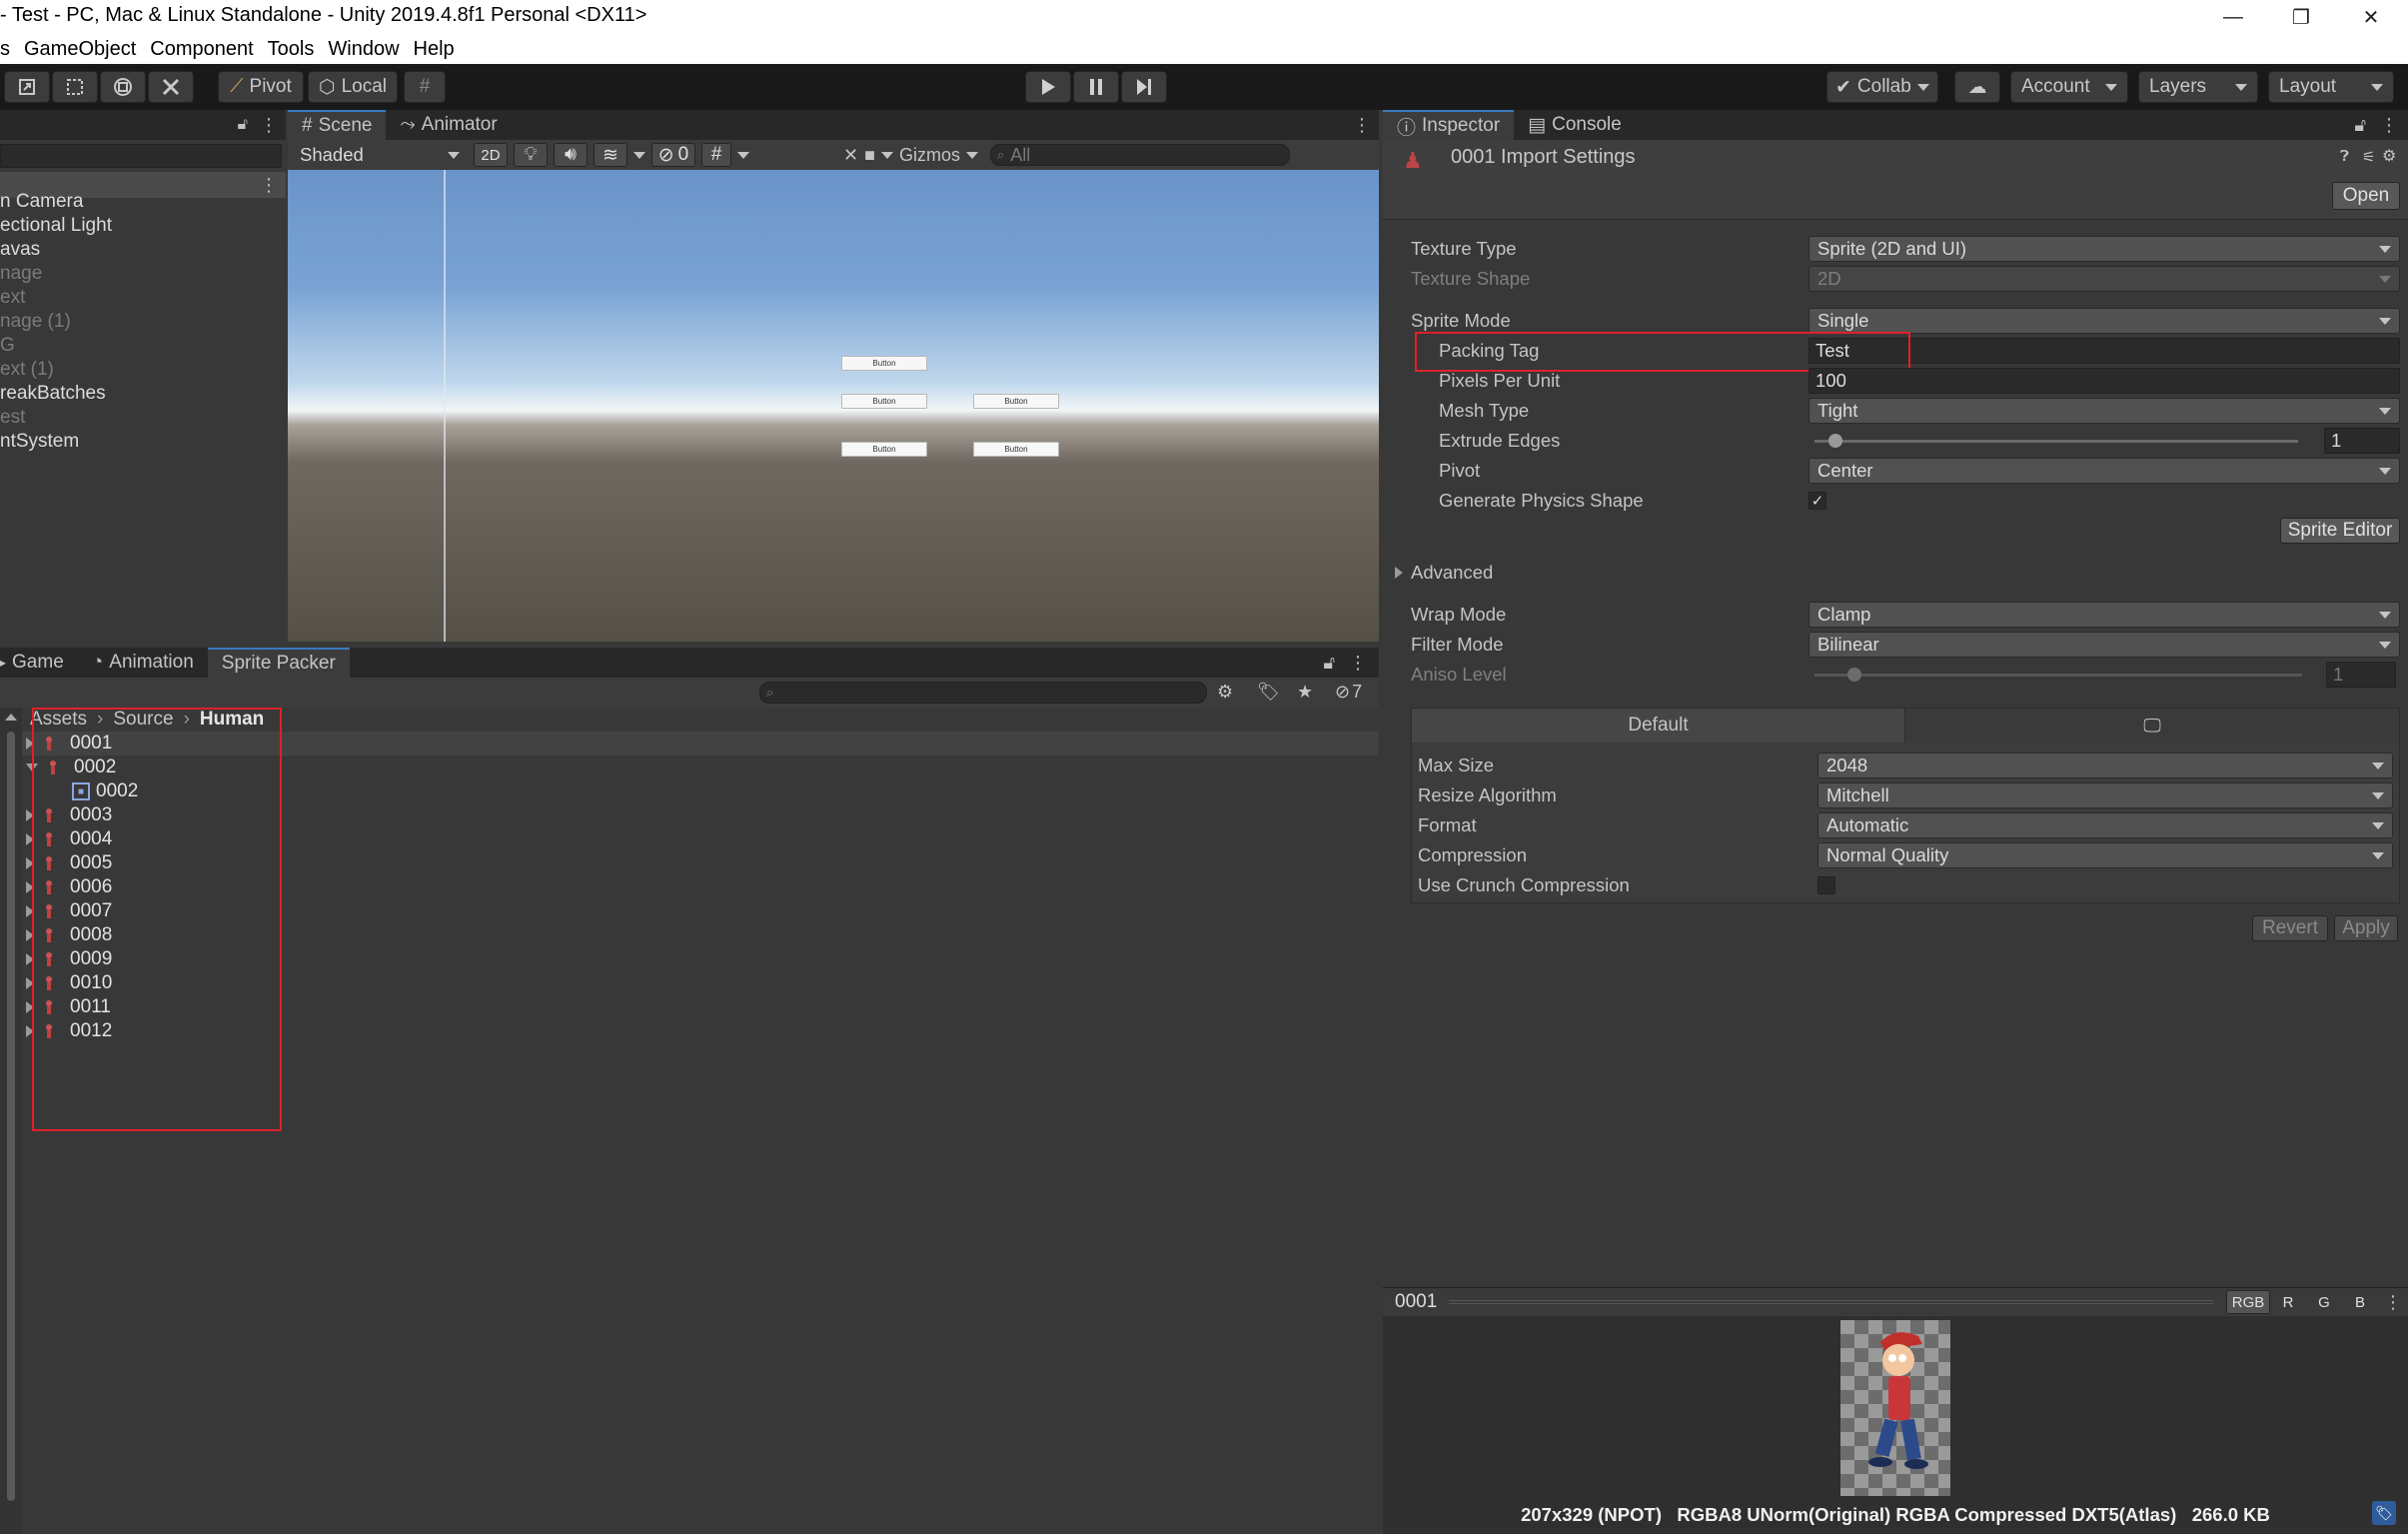 This screenshot has height=1534, width=2408. What do you see at coordinates (363, 49) in the screenshot?
I see `menu-item-window: Window` at bounding box center [363, 49].